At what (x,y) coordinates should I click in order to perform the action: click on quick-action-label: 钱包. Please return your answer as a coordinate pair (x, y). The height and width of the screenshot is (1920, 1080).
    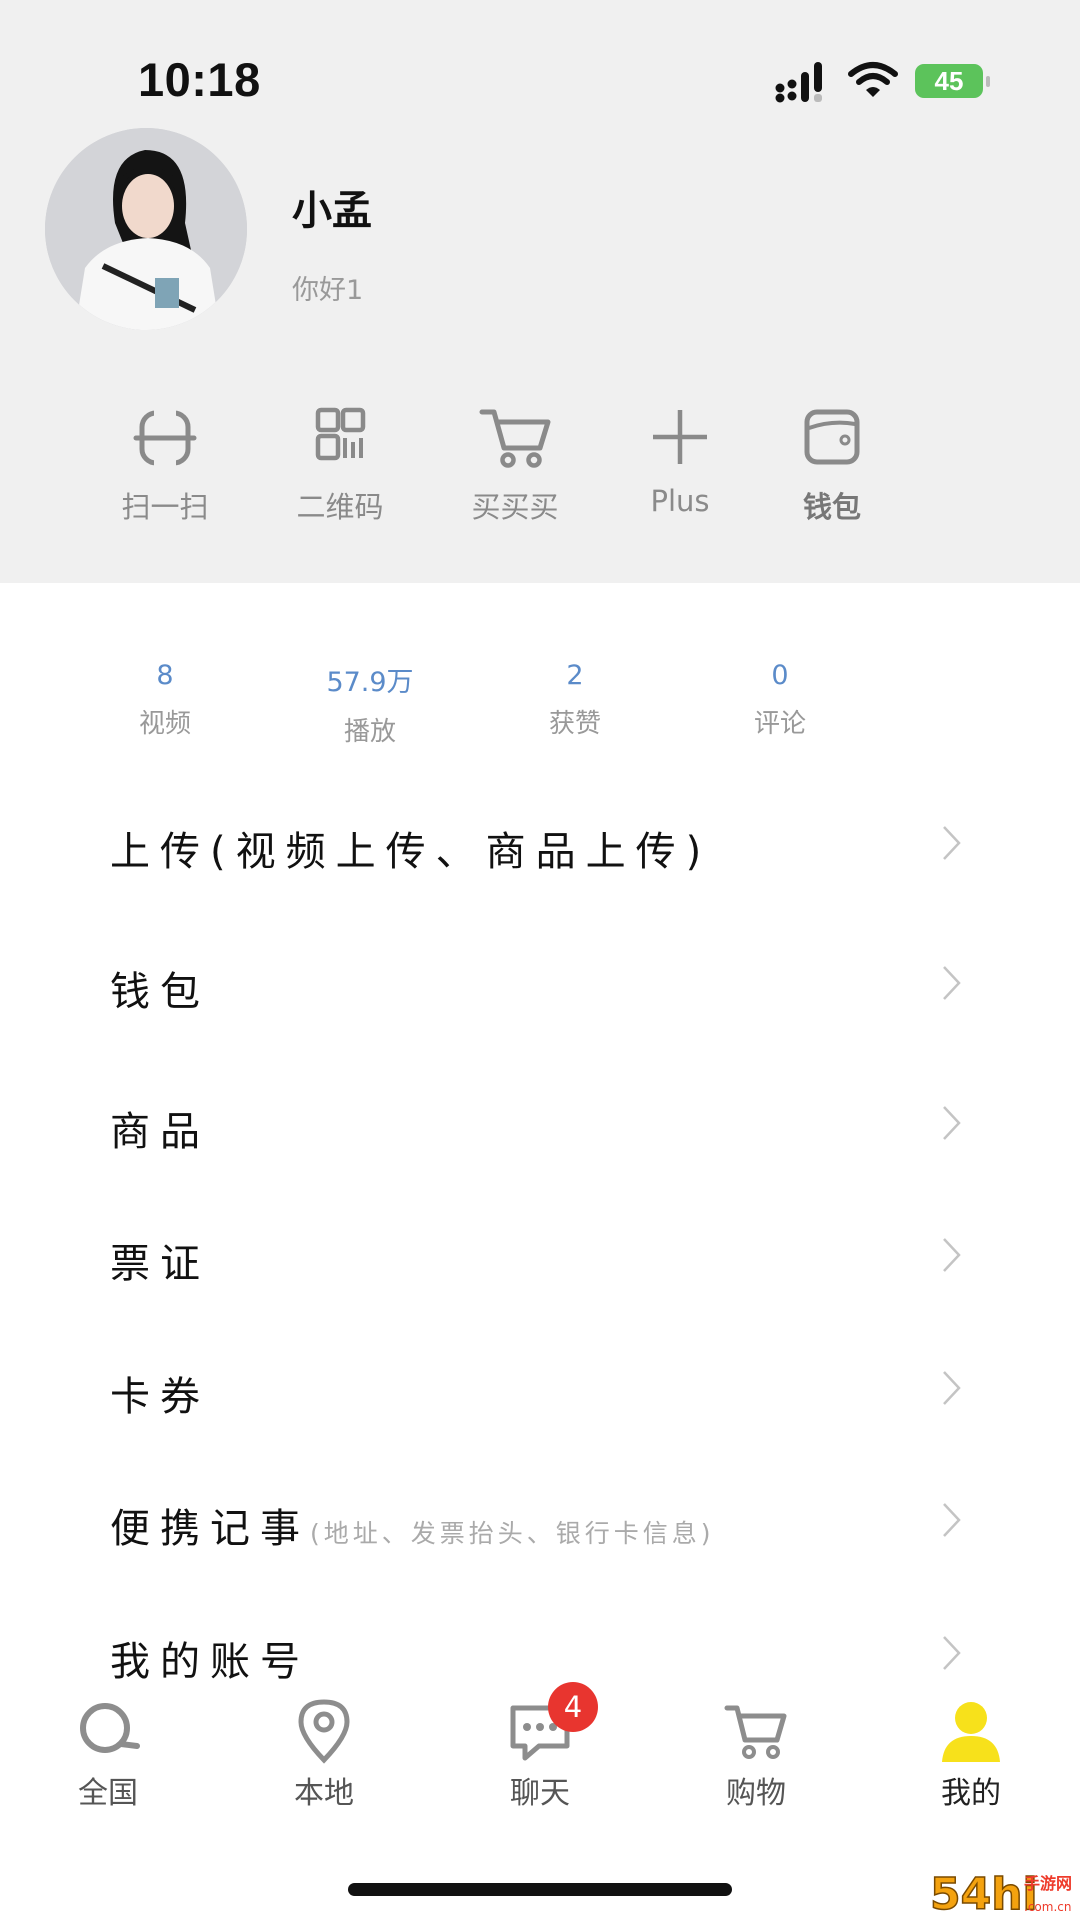
    Looking at the image, I should click on (831, 507).